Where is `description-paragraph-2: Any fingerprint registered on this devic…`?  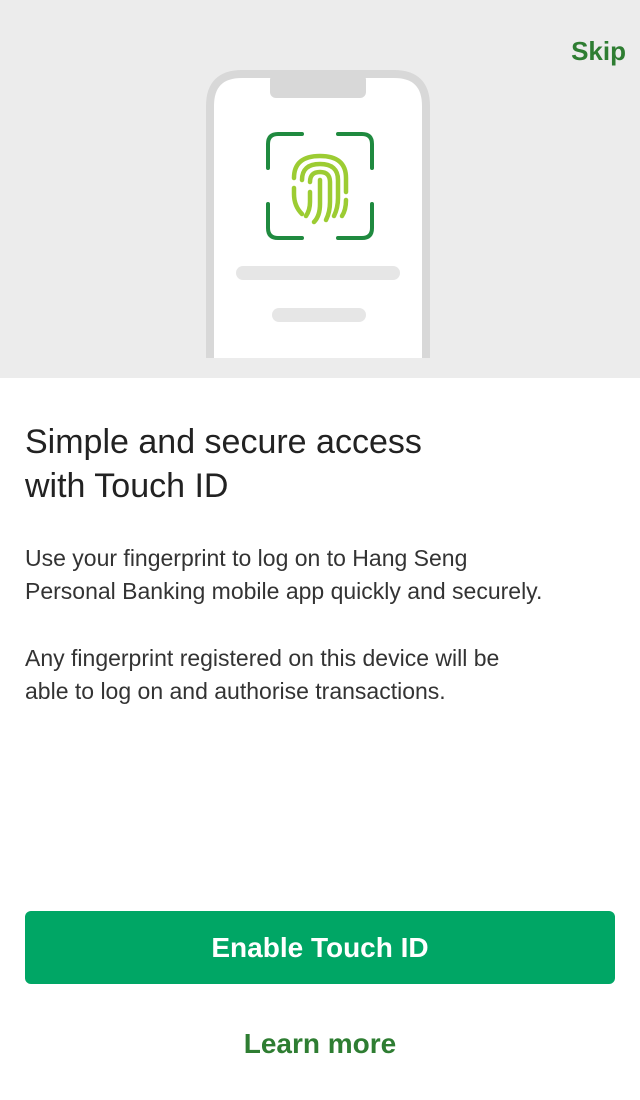 description-paragraph-2: Any fingerprint registered on this devic… is located at coordinates (262, 674).